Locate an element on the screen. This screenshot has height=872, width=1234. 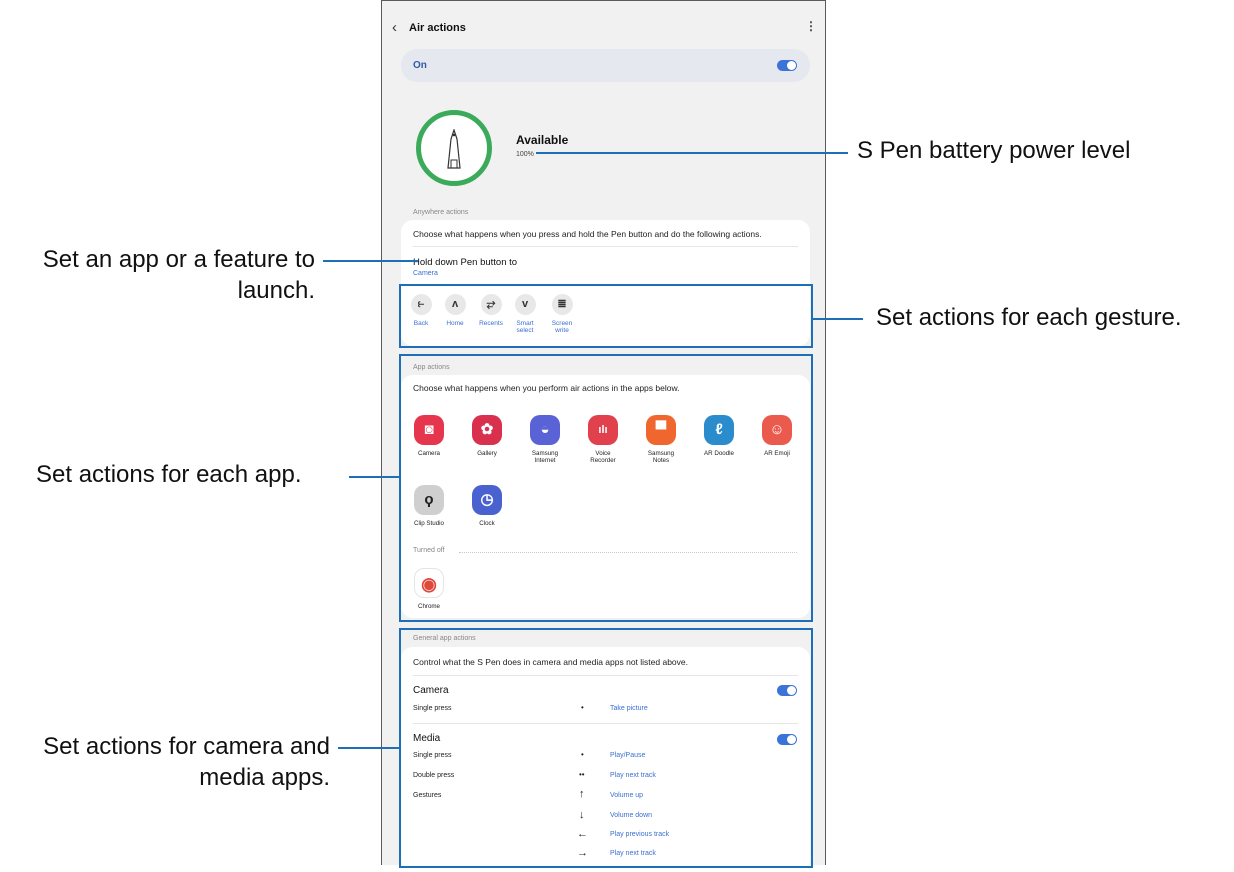
battery-annotation: S Pen battery power level is located at coordinates (994, 150).